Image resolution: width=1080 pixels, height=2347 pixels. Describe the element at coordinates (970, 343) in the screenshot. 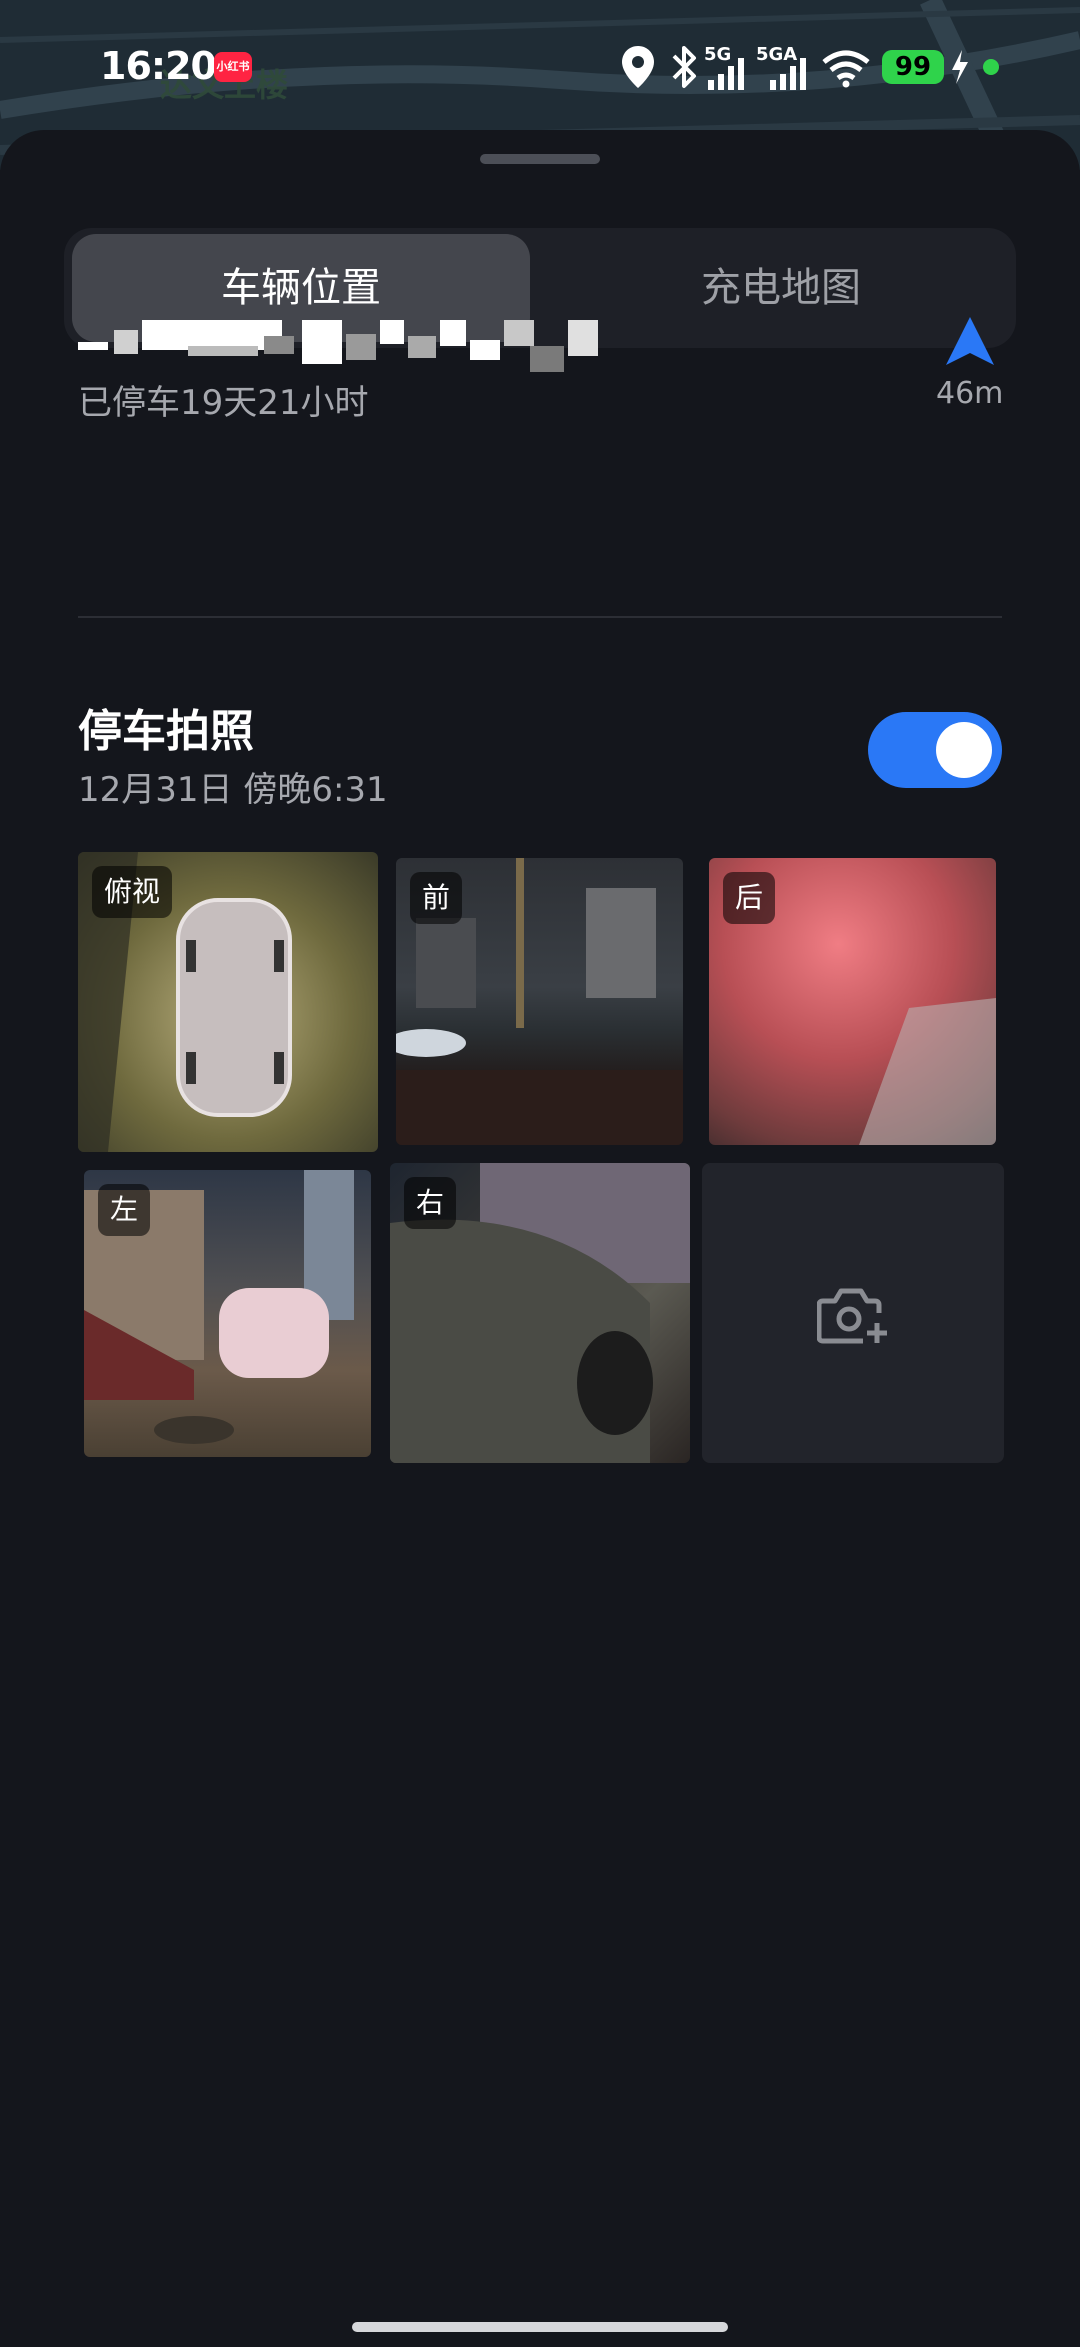

I see `navigation-arrow-icon` at that location.